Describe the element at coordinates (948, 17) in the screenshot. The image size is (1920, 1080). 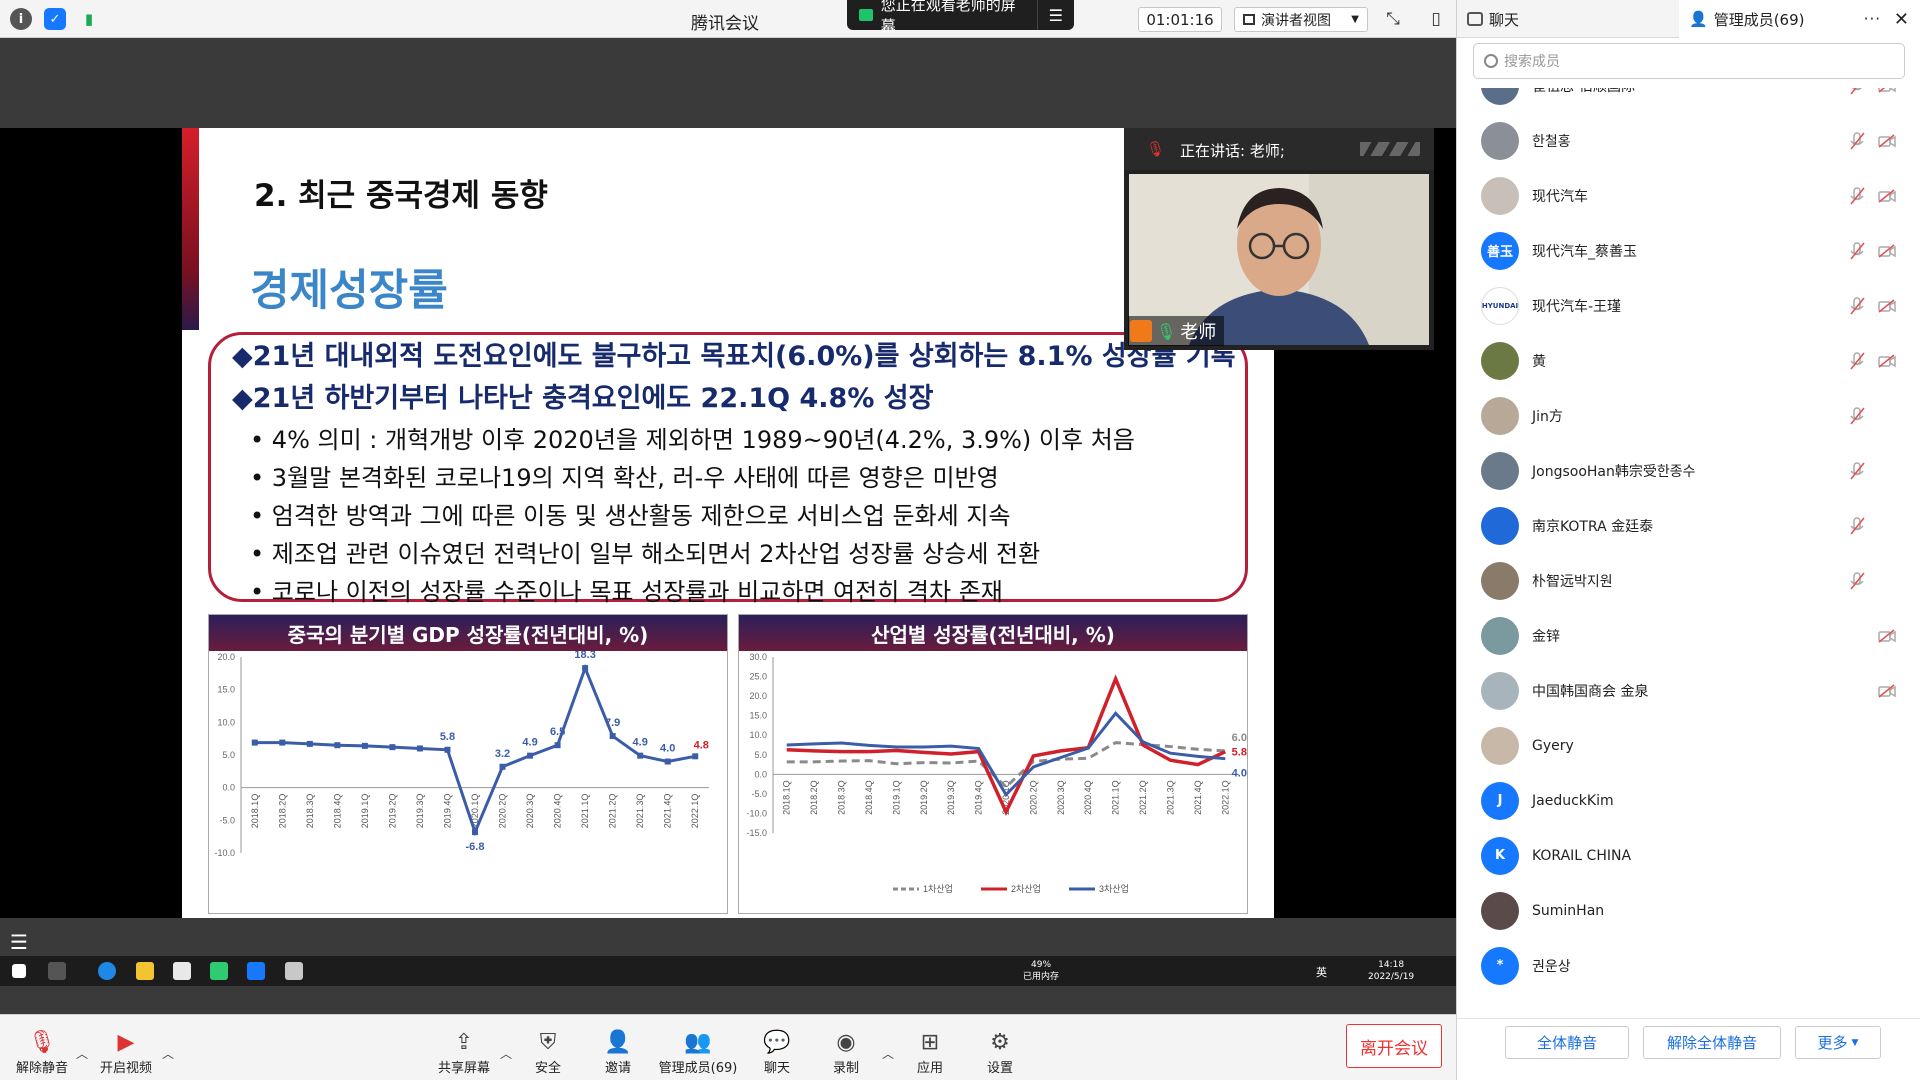
I see `watching-text: 您正在观看老师的屏幕` at that location.